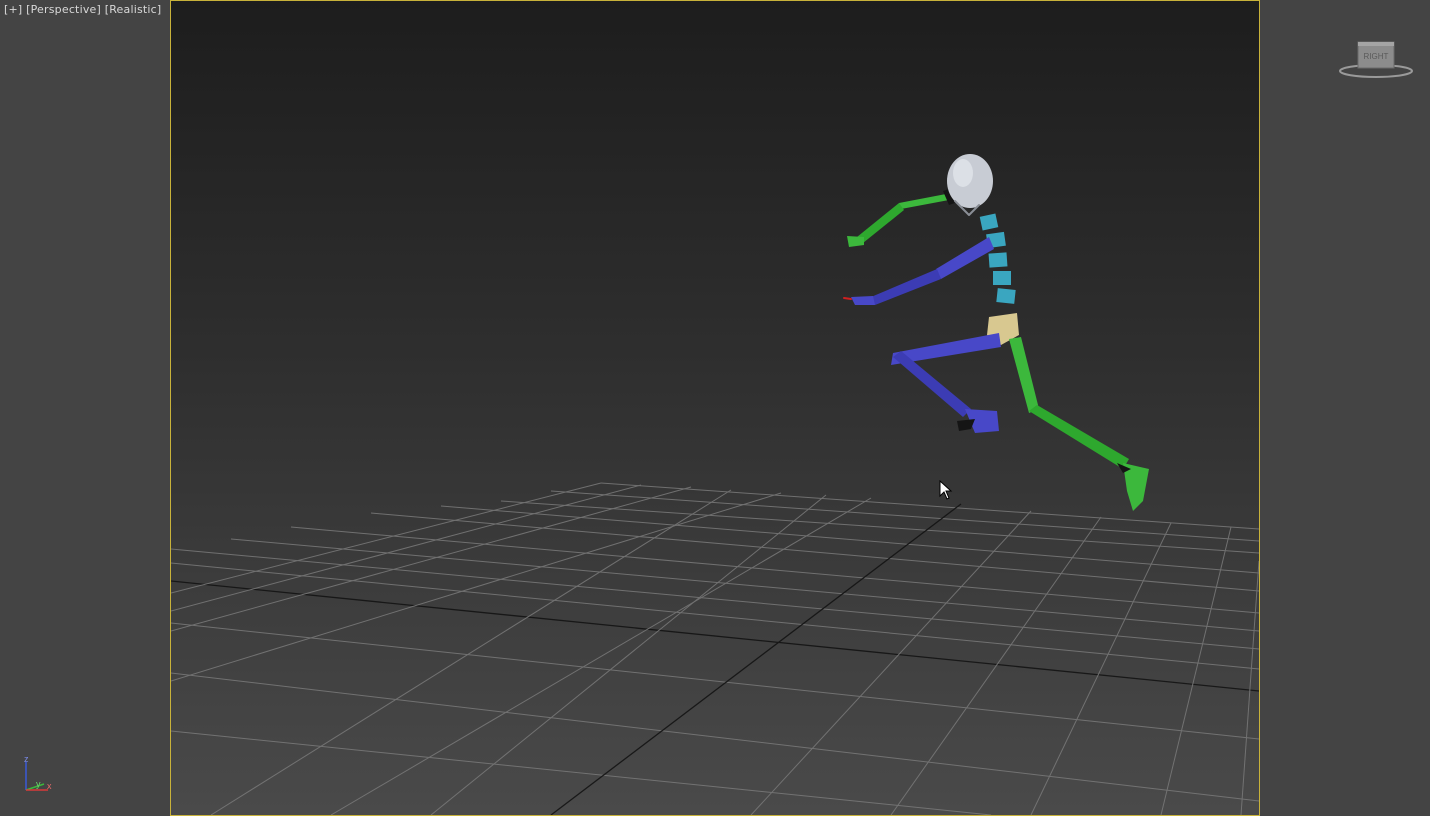 This screenshot has width=1430, height=816. Describe the element at coordinates (26, 759) in the screenshot. I see `axis-z-label: z` at that location.